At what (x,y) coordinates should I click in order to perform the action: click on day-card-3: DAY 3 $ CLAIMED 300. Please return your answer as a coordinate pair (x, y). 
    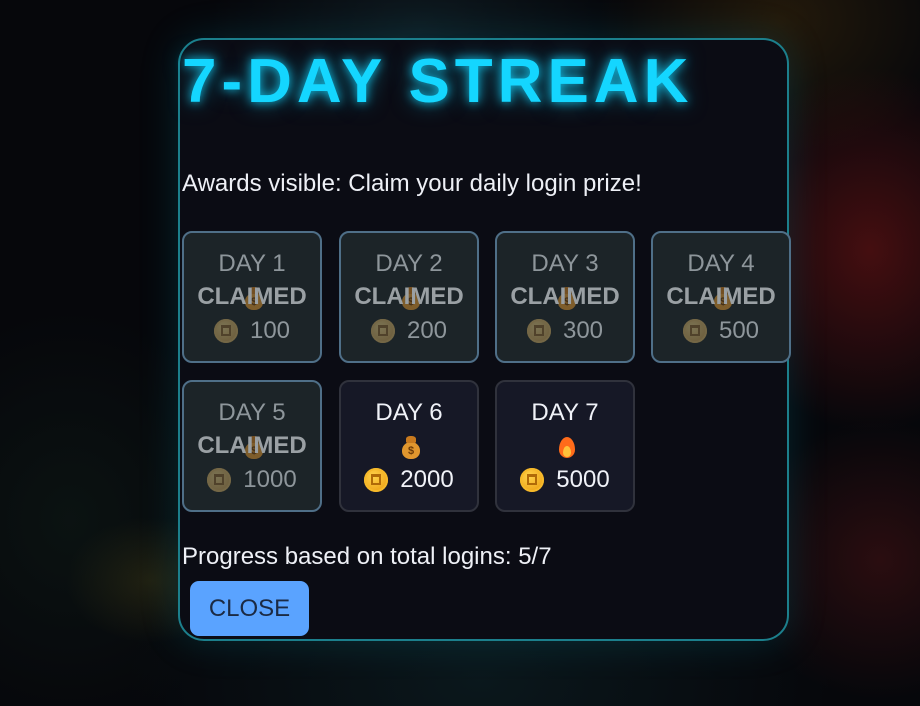
    Looking at the image, I should click on (565, 297).